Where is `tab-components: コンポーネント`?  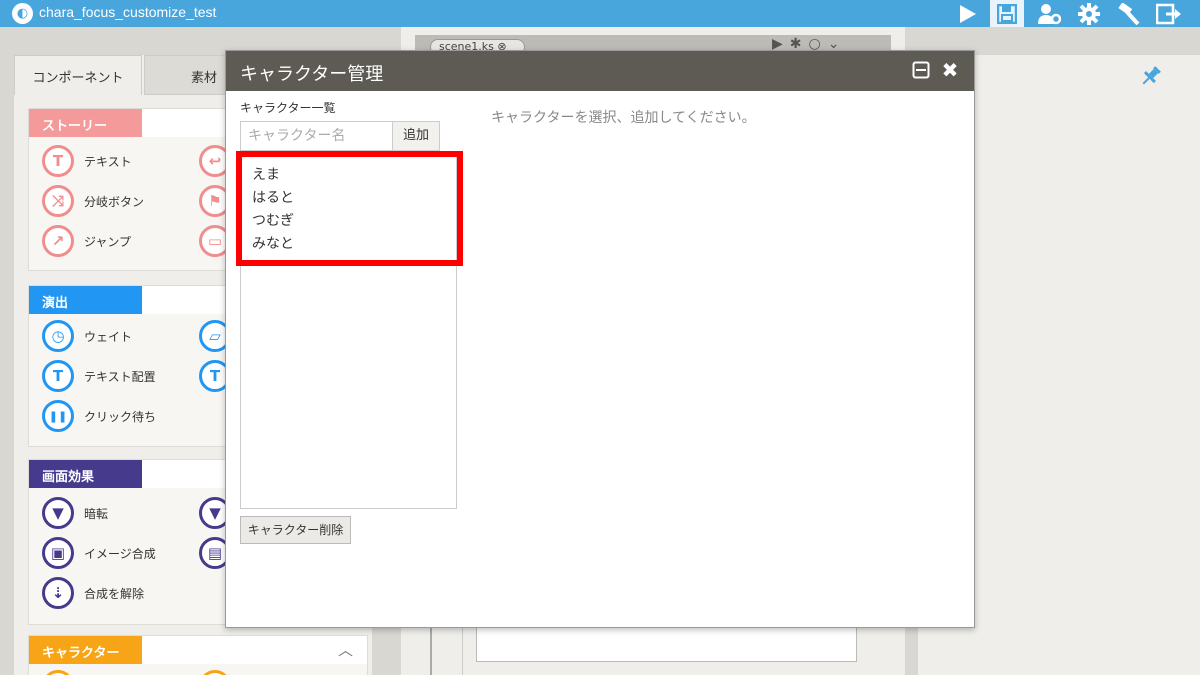
tab-components: コンポーネント is located at coordinates (78, 75).